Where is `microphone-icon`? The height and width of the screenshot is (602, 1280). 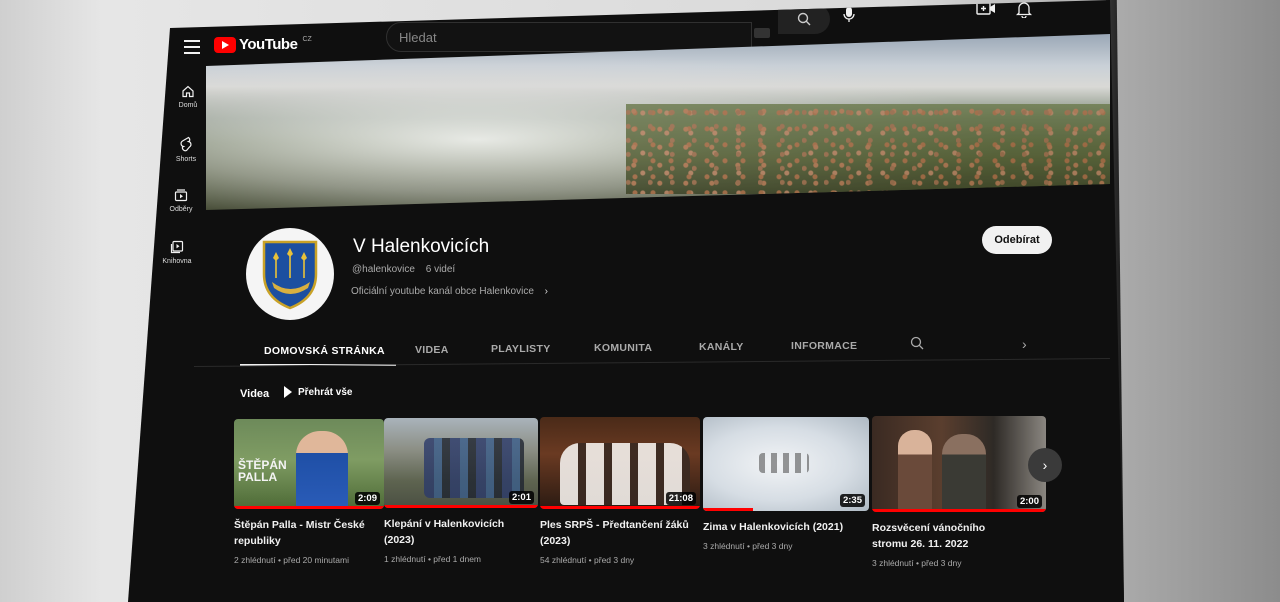
microphone-icon is located at coordinates (849, 14).